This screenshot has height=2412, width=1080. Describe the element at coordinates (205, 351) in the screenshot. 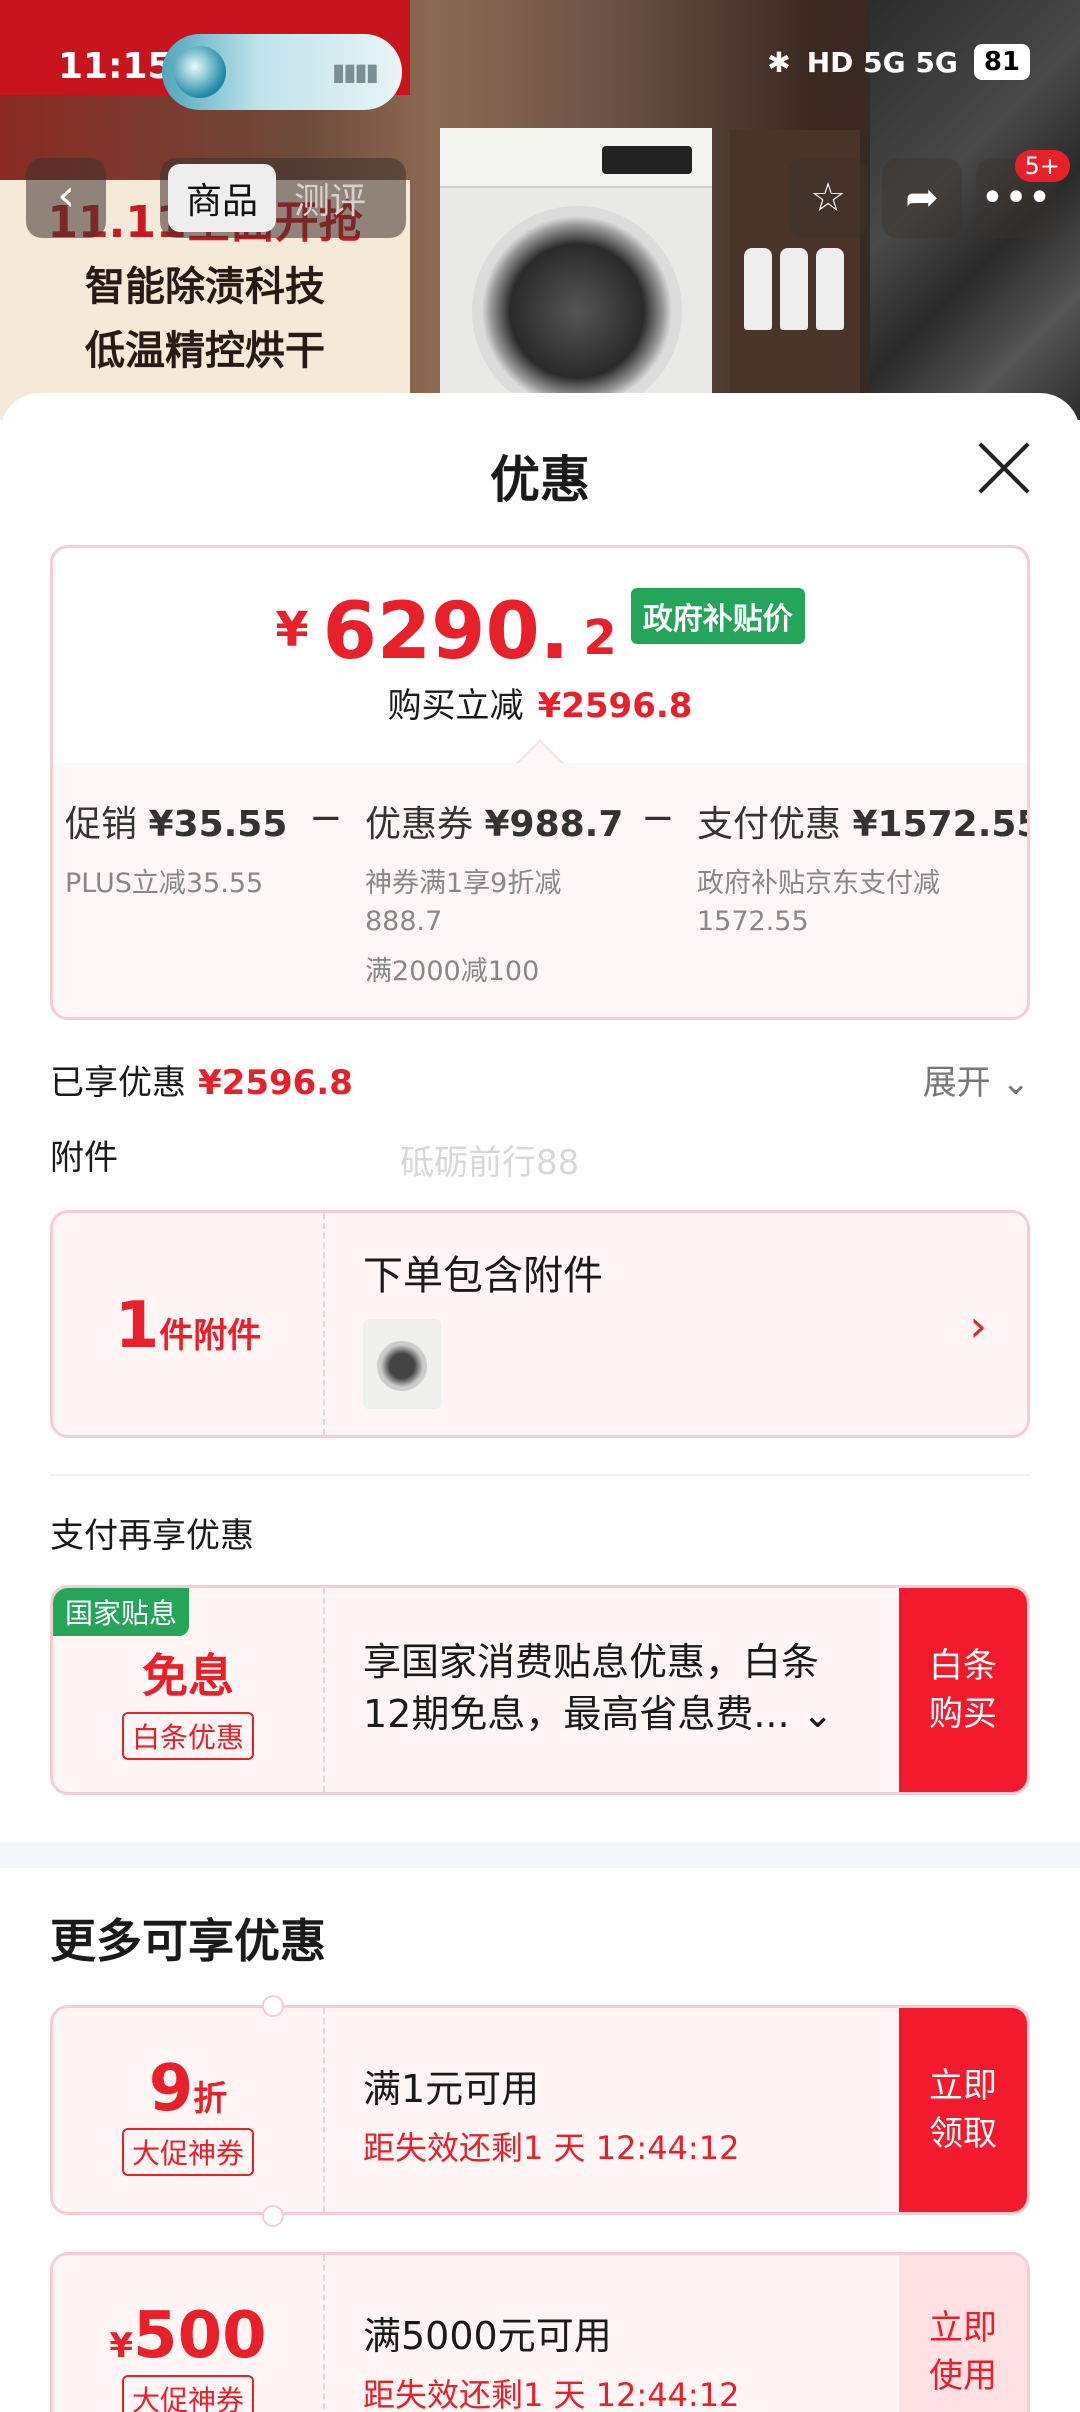

I see `promo-line-3: 低温精控烘干` at that location.